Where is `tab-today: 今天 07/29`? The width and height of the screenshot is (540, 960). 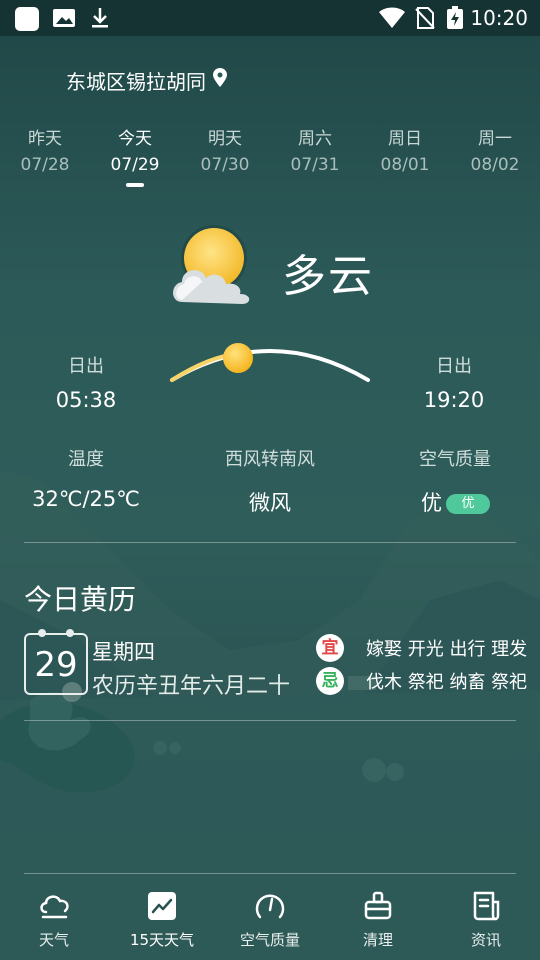 tab-today: 今天 07/29 is located at coordinates (135, 155).